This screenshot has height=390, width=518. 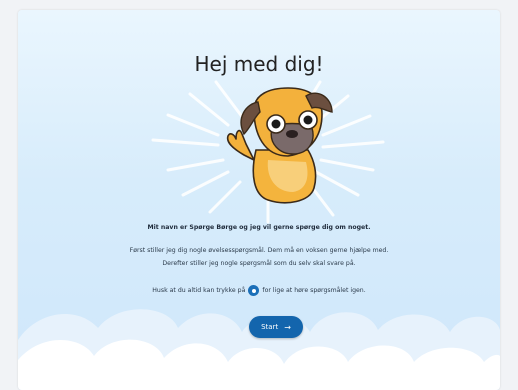 I want to click on start-button: Start →, so click(x=276, y=327).